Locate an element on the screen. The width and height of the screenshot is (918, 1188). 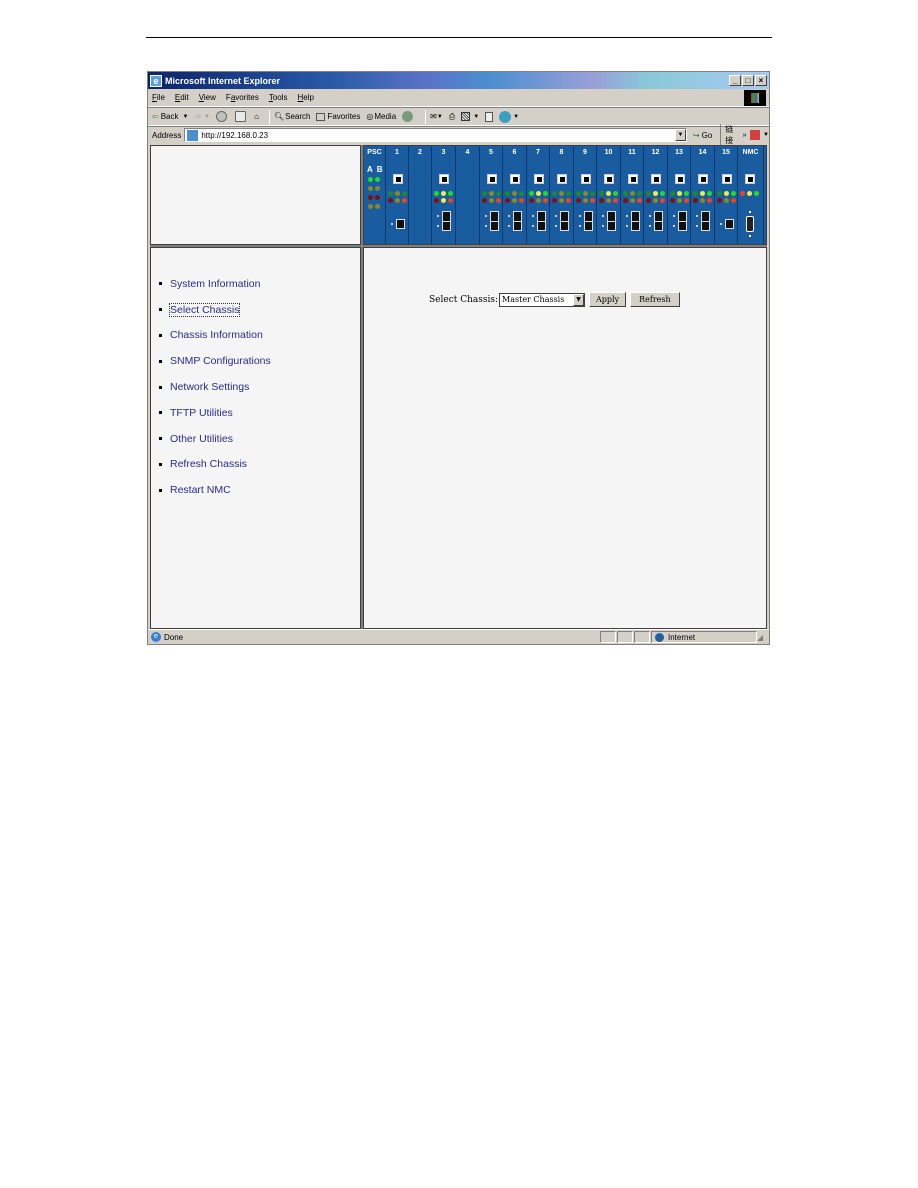
favorites-button: Favorites is located at coordinates (338, 116).